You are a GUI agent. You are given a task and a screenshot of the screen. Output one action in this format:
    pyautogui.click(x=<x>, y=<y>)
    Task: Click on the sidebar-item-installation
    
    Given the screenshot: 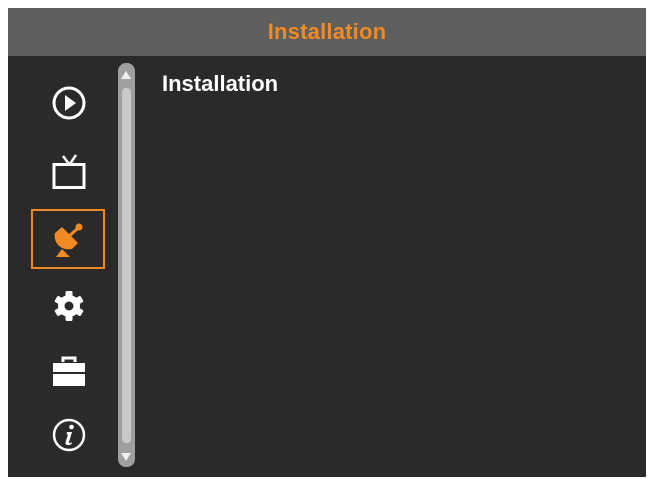 What is the action you would take?
    pyautogui.click(x=68, y=239)
    